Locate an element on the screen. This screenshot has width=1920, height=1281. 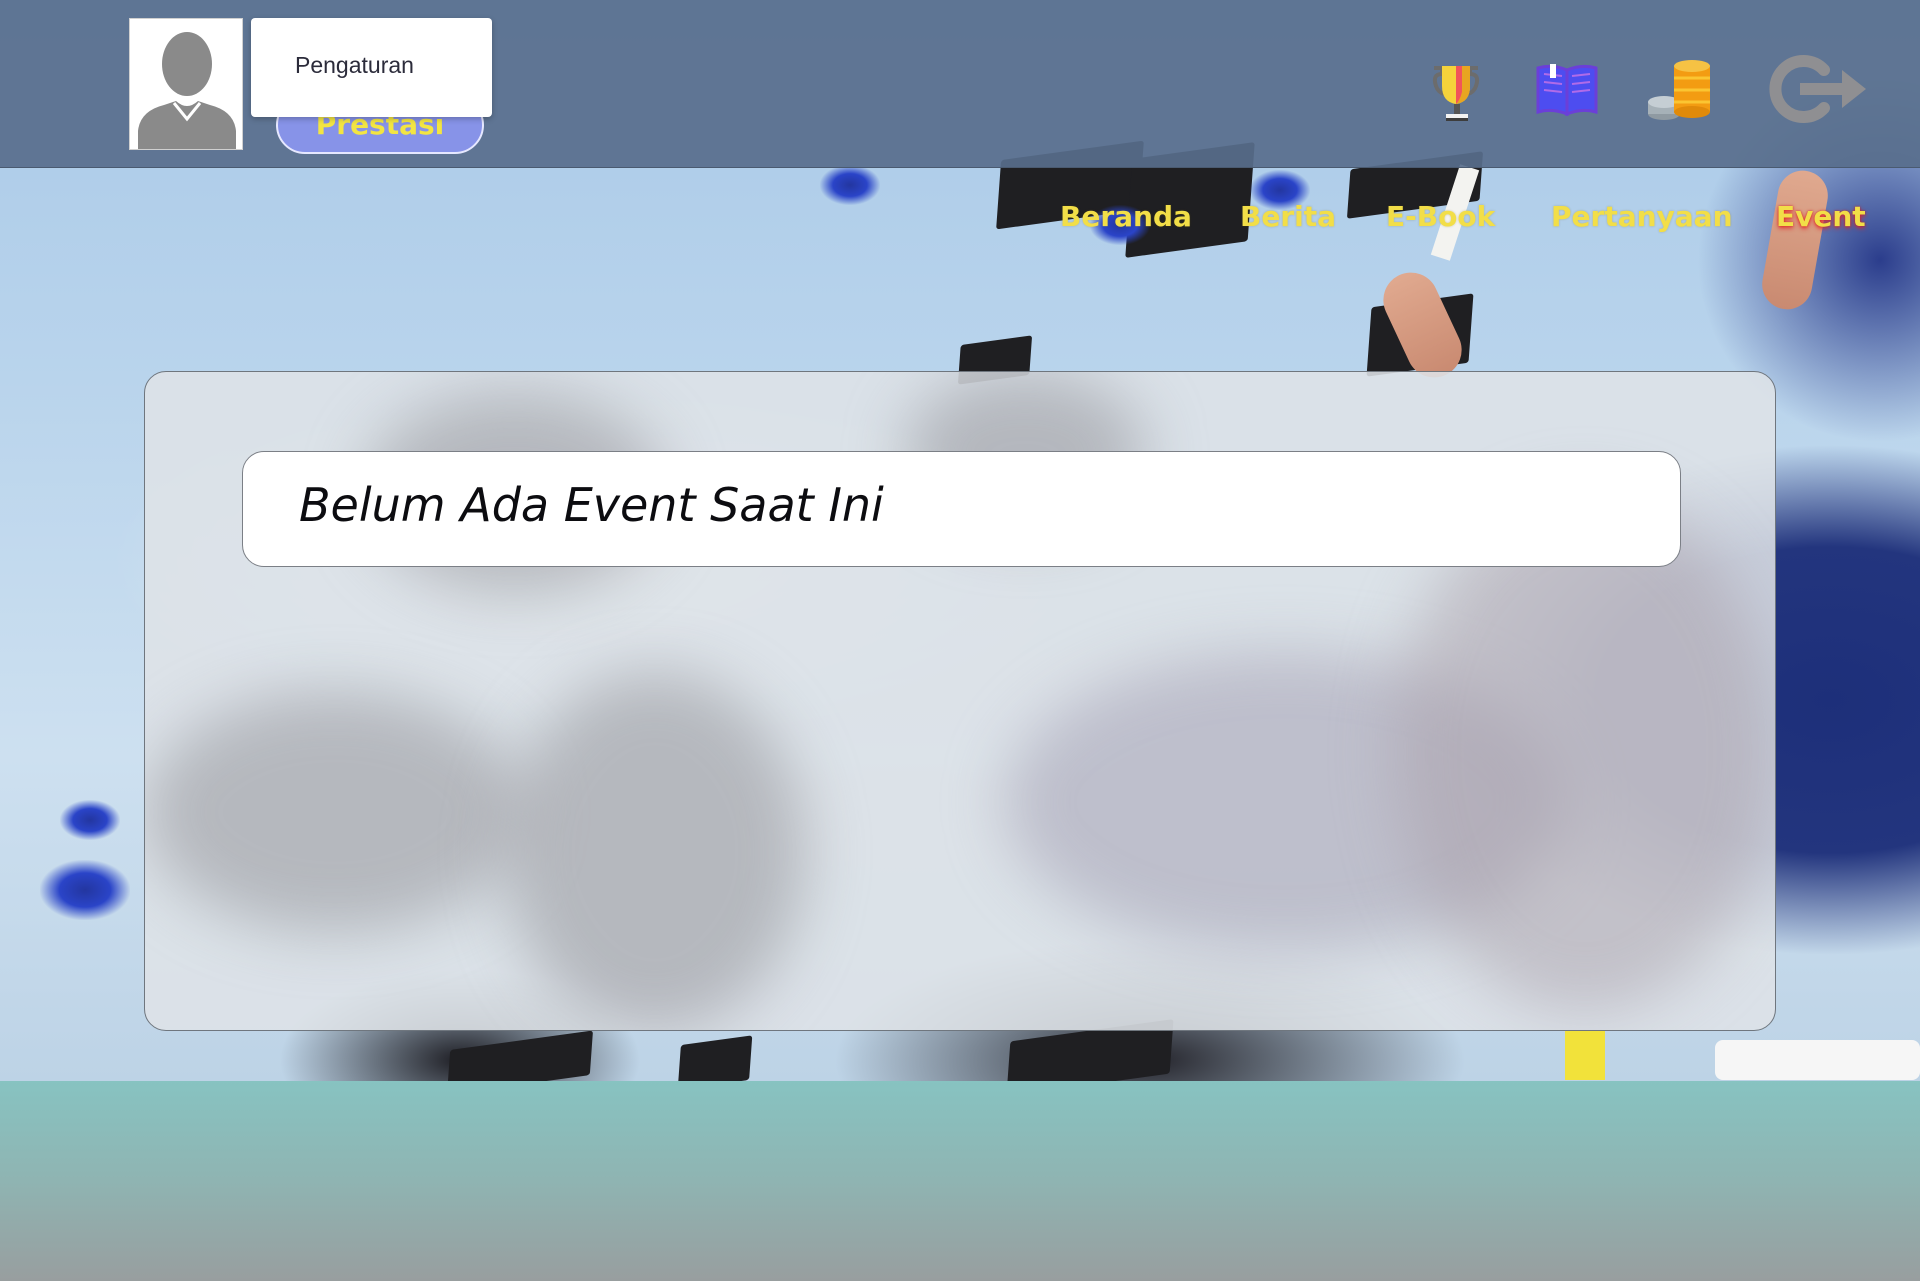
empty-event-message: Belum Ada Event Saat Ini is located at coordinates (591, 505).